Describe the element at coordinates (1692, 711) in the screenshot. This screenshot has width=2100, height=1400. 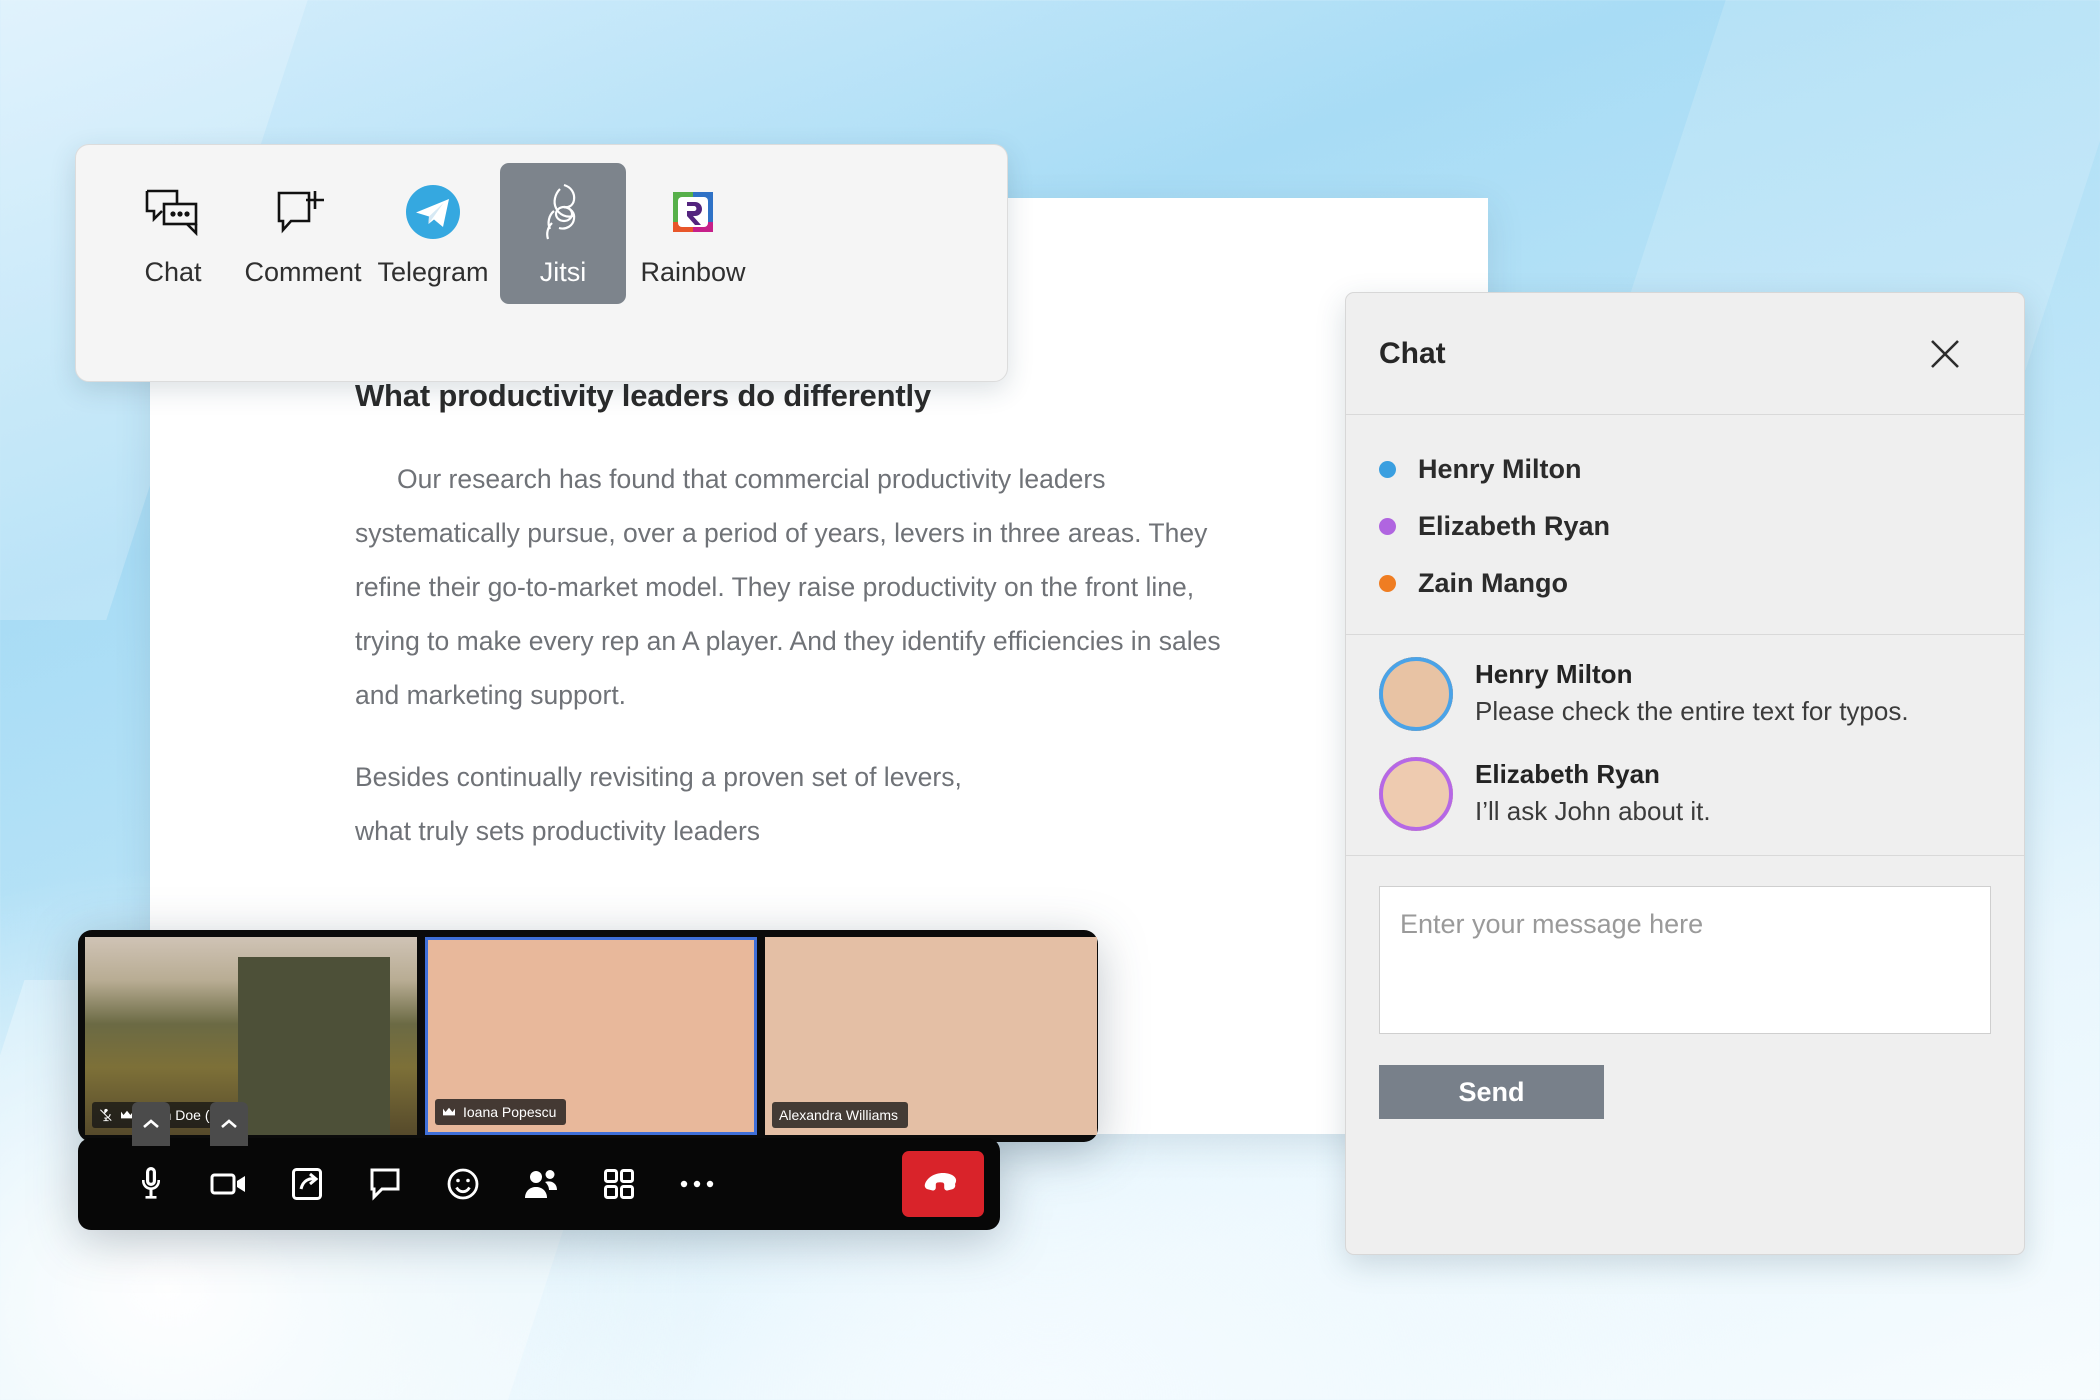
I see `message-text: Please check the entire text for typos.` at that location.